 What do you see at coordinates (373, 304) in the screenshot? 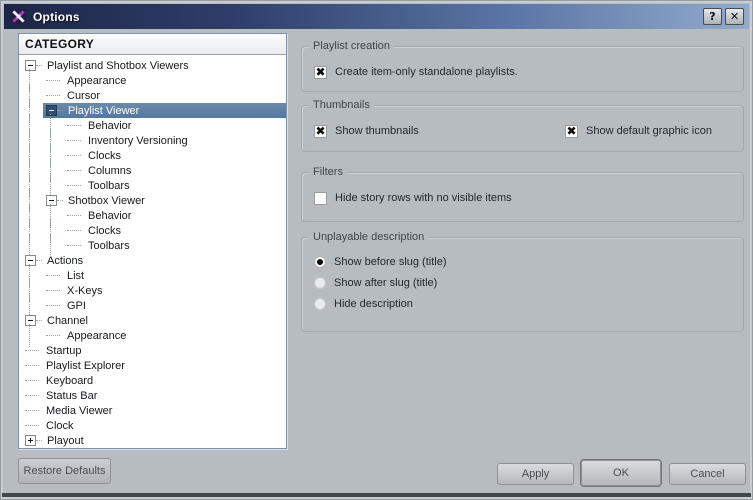
I see `control-label: Hide description` at bounding box center [373, 304].